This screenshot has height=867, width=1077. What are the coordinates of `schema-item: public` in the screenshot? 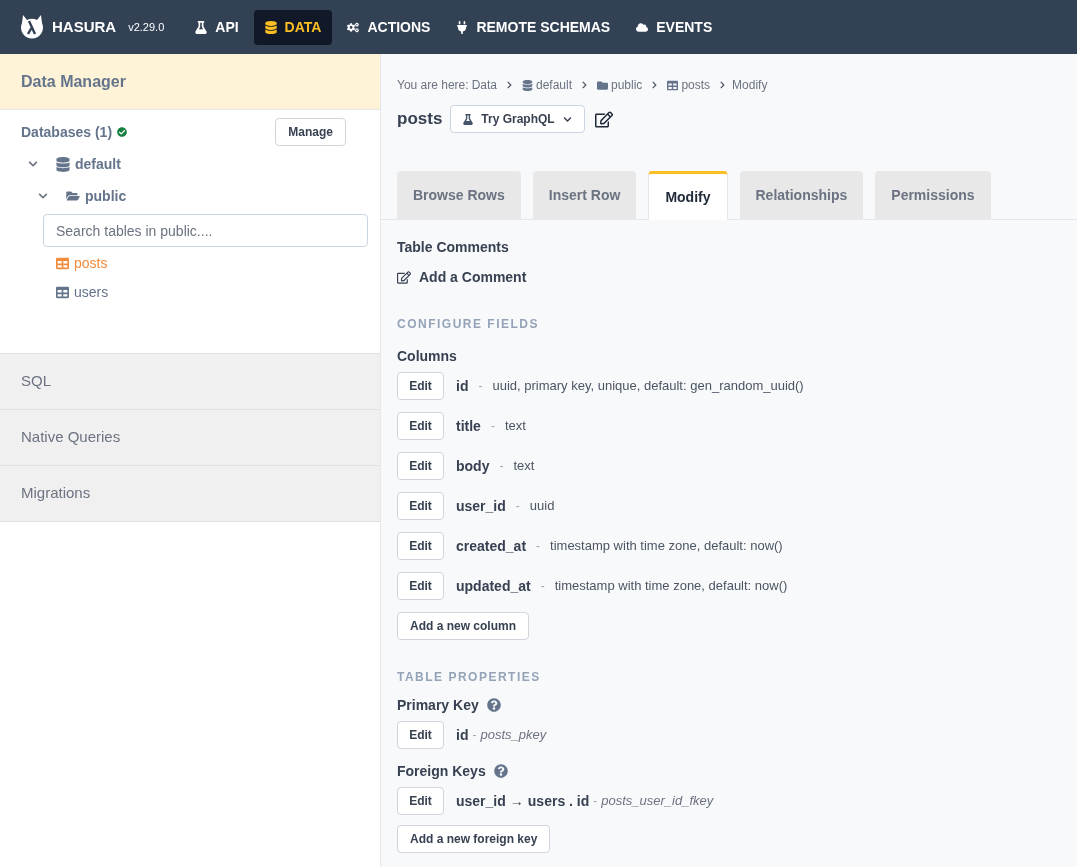 It's located at (106, 196).